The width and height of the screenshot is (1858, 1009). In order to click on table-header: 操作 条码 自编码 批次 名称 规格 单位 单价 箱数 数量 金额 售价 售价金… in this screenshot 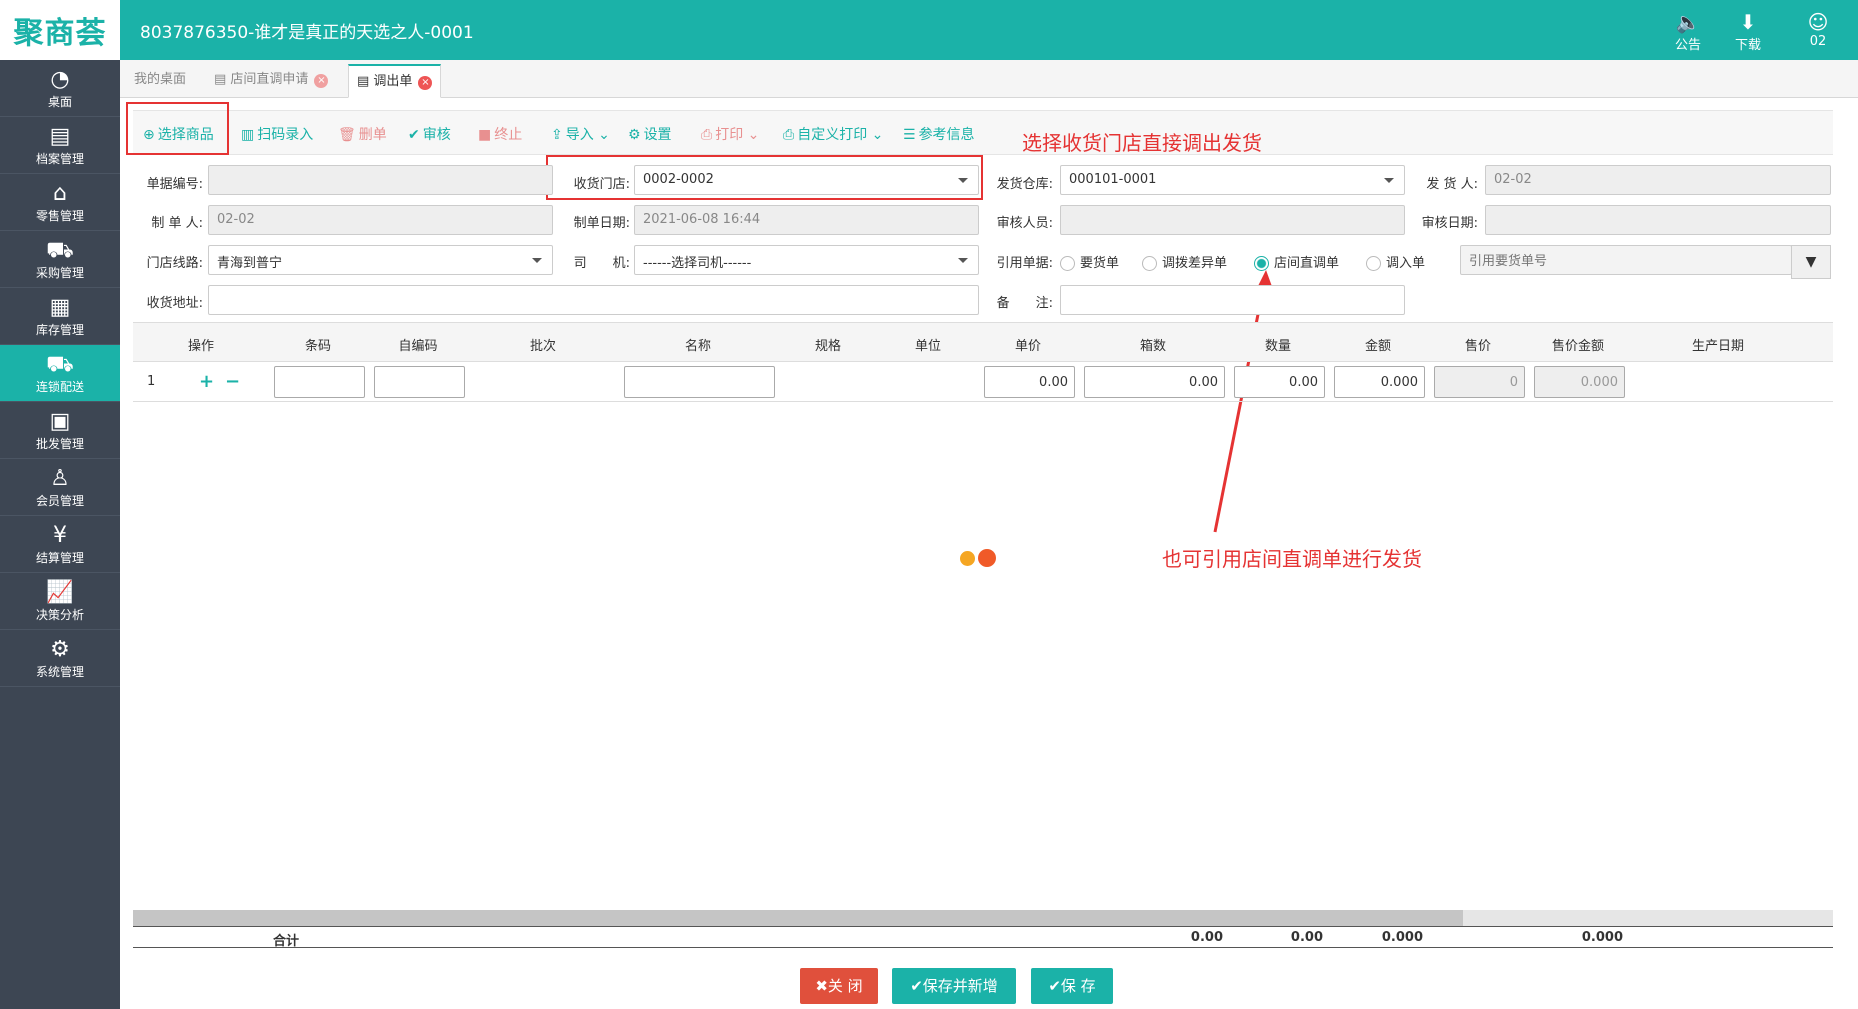, I will do `click(983, 342)`.